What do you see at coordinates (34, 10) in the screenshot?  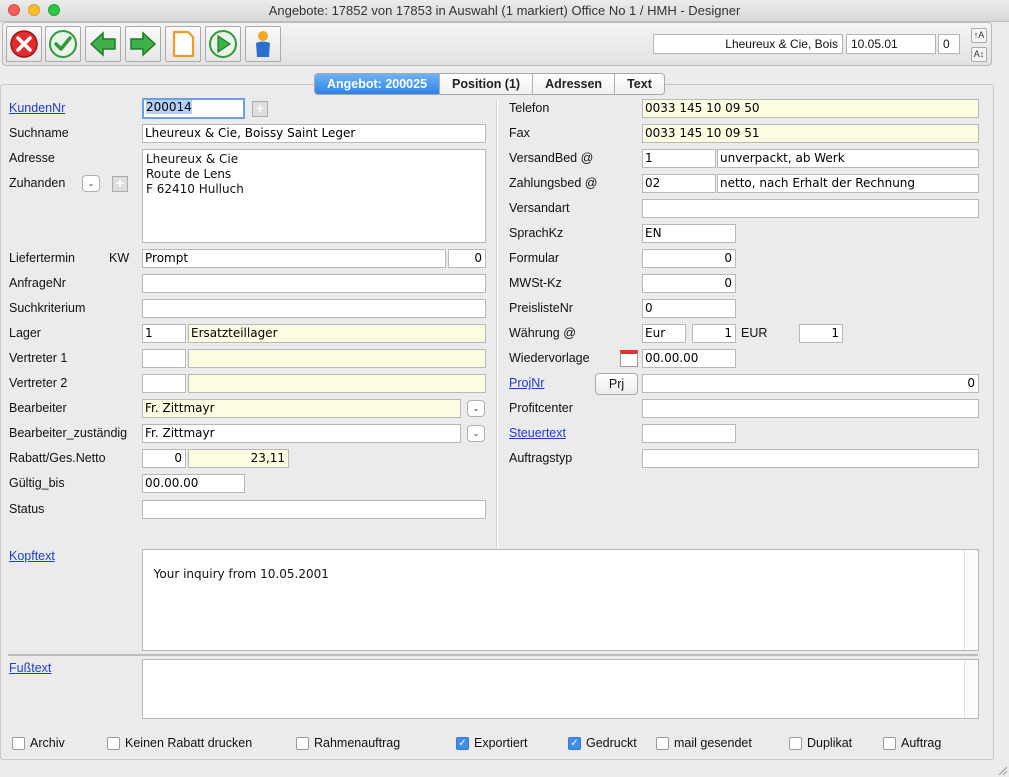 I see `window-minimize-button` at bounding box center [34, 10].